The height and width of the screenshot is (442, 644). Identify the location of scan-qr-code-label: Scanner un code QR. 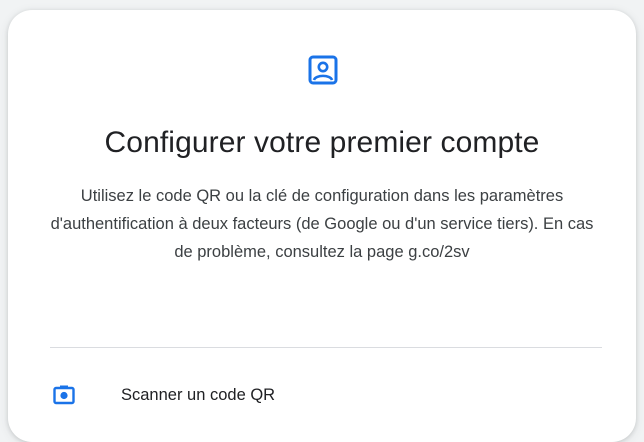
(198, 394).